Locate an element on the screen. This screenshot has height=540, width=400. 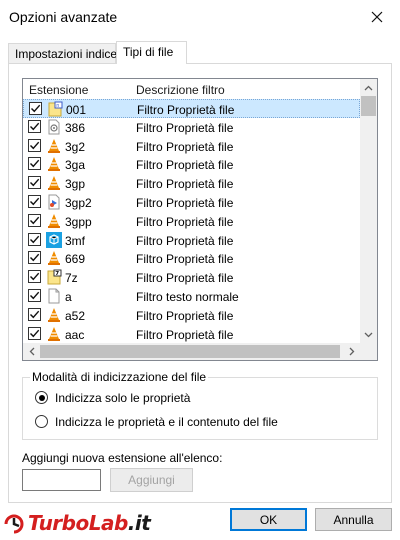
list-item: 386 Filtro Proprietà file is located at coordinates (191, 127).